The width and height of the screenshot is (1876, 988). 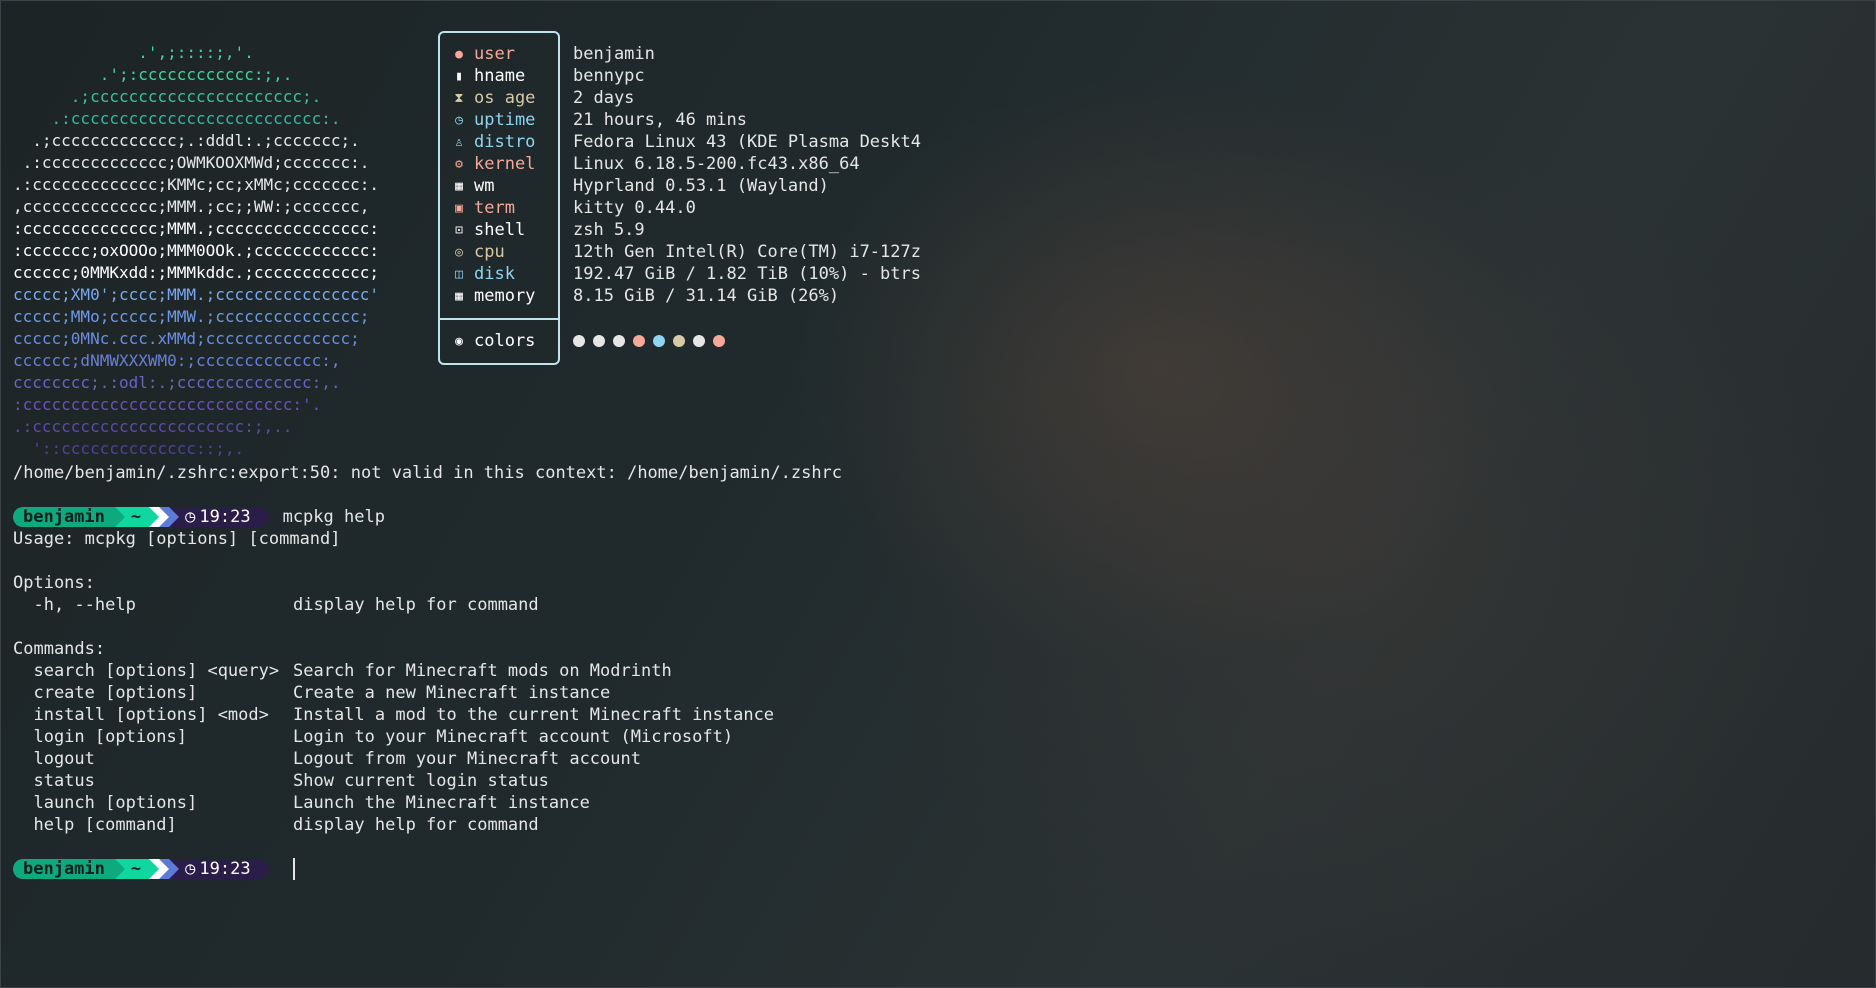 I want to click on fetch-value: 12th Gen Intel(R) Core(TM) i7-127z, so click(x=747, y=252).